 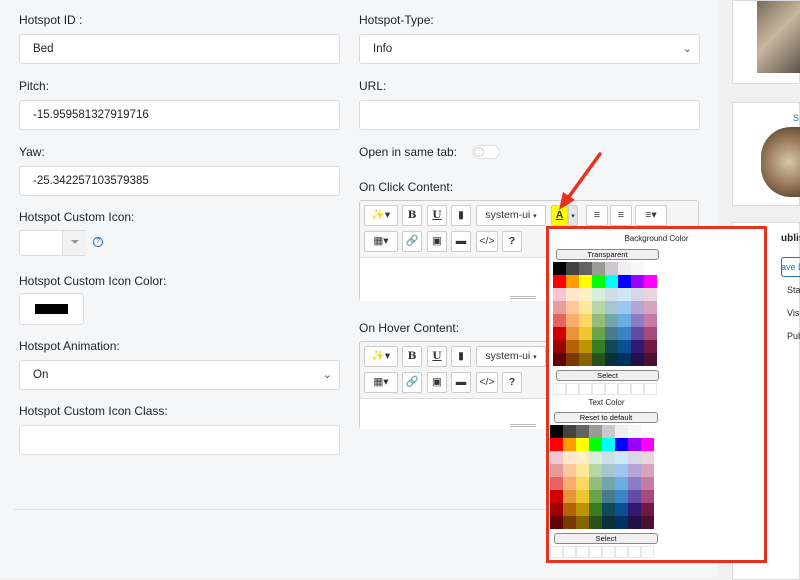 I want to click on pitch-input: -15.959581327919716, so click(x=179, y=115).